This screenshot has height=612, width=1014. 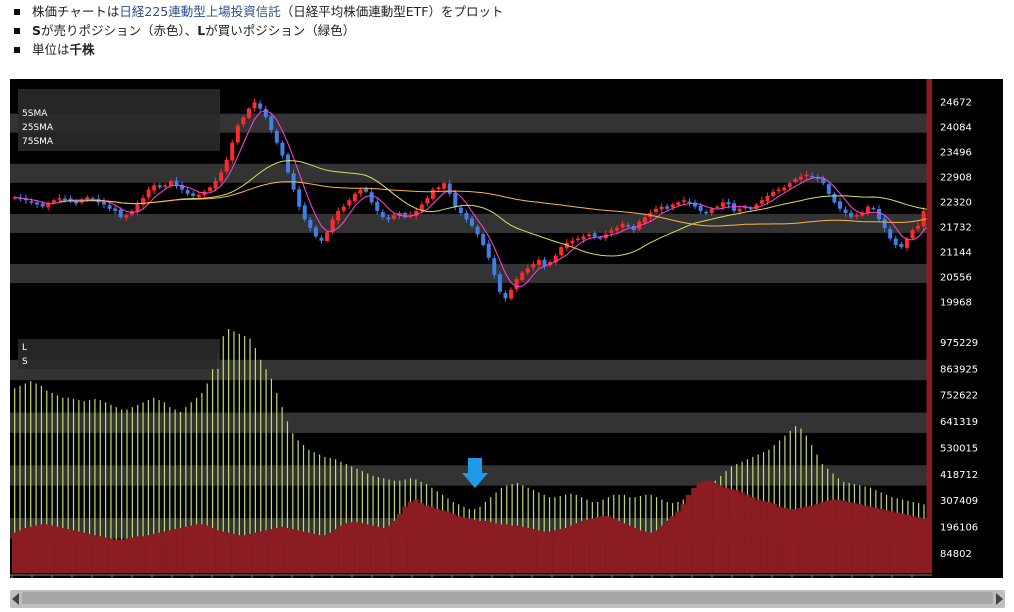 What do you see at coordinates (956, 253) in the screenshot?
I see `price-tick-label: 21144` at bounding box center [956, 253].